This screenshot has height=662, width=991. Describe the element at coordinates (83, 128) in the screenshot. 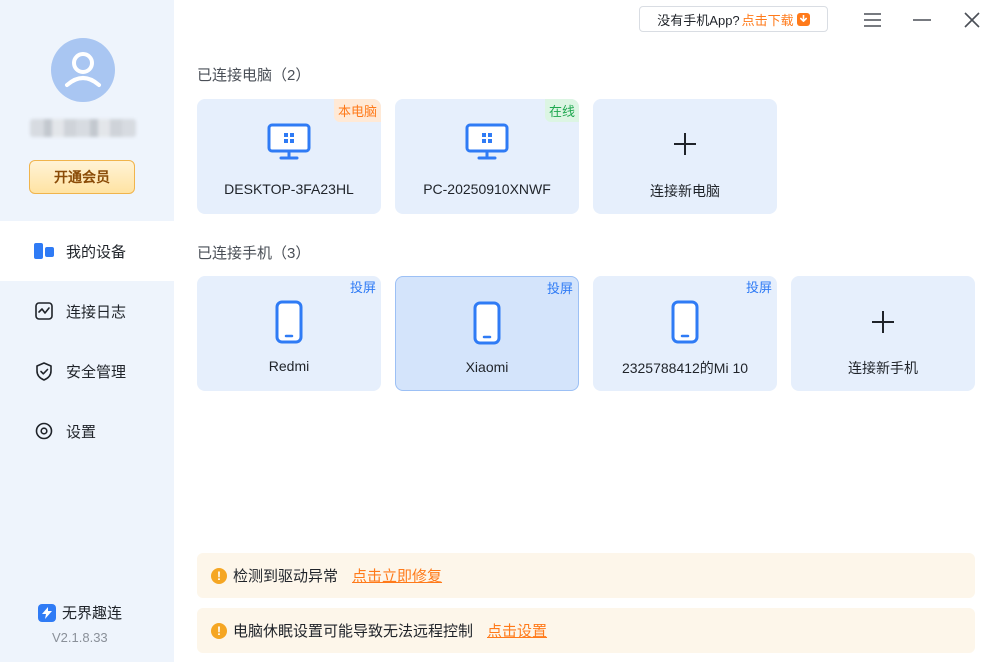

I see `username-redacted` at that location.